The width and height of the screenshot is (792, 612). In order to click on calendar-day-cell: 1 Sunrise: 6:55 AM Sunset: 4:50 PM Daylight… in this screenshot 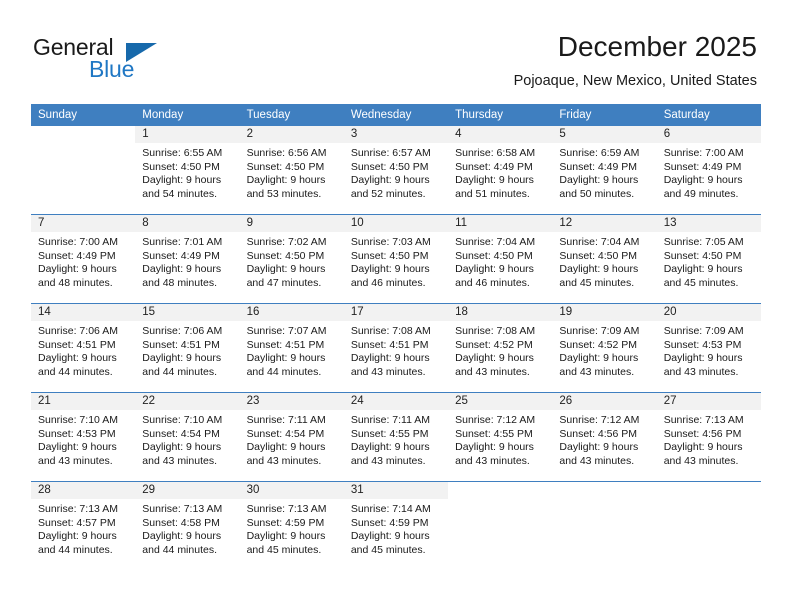, I will do `click(187, 170)`.